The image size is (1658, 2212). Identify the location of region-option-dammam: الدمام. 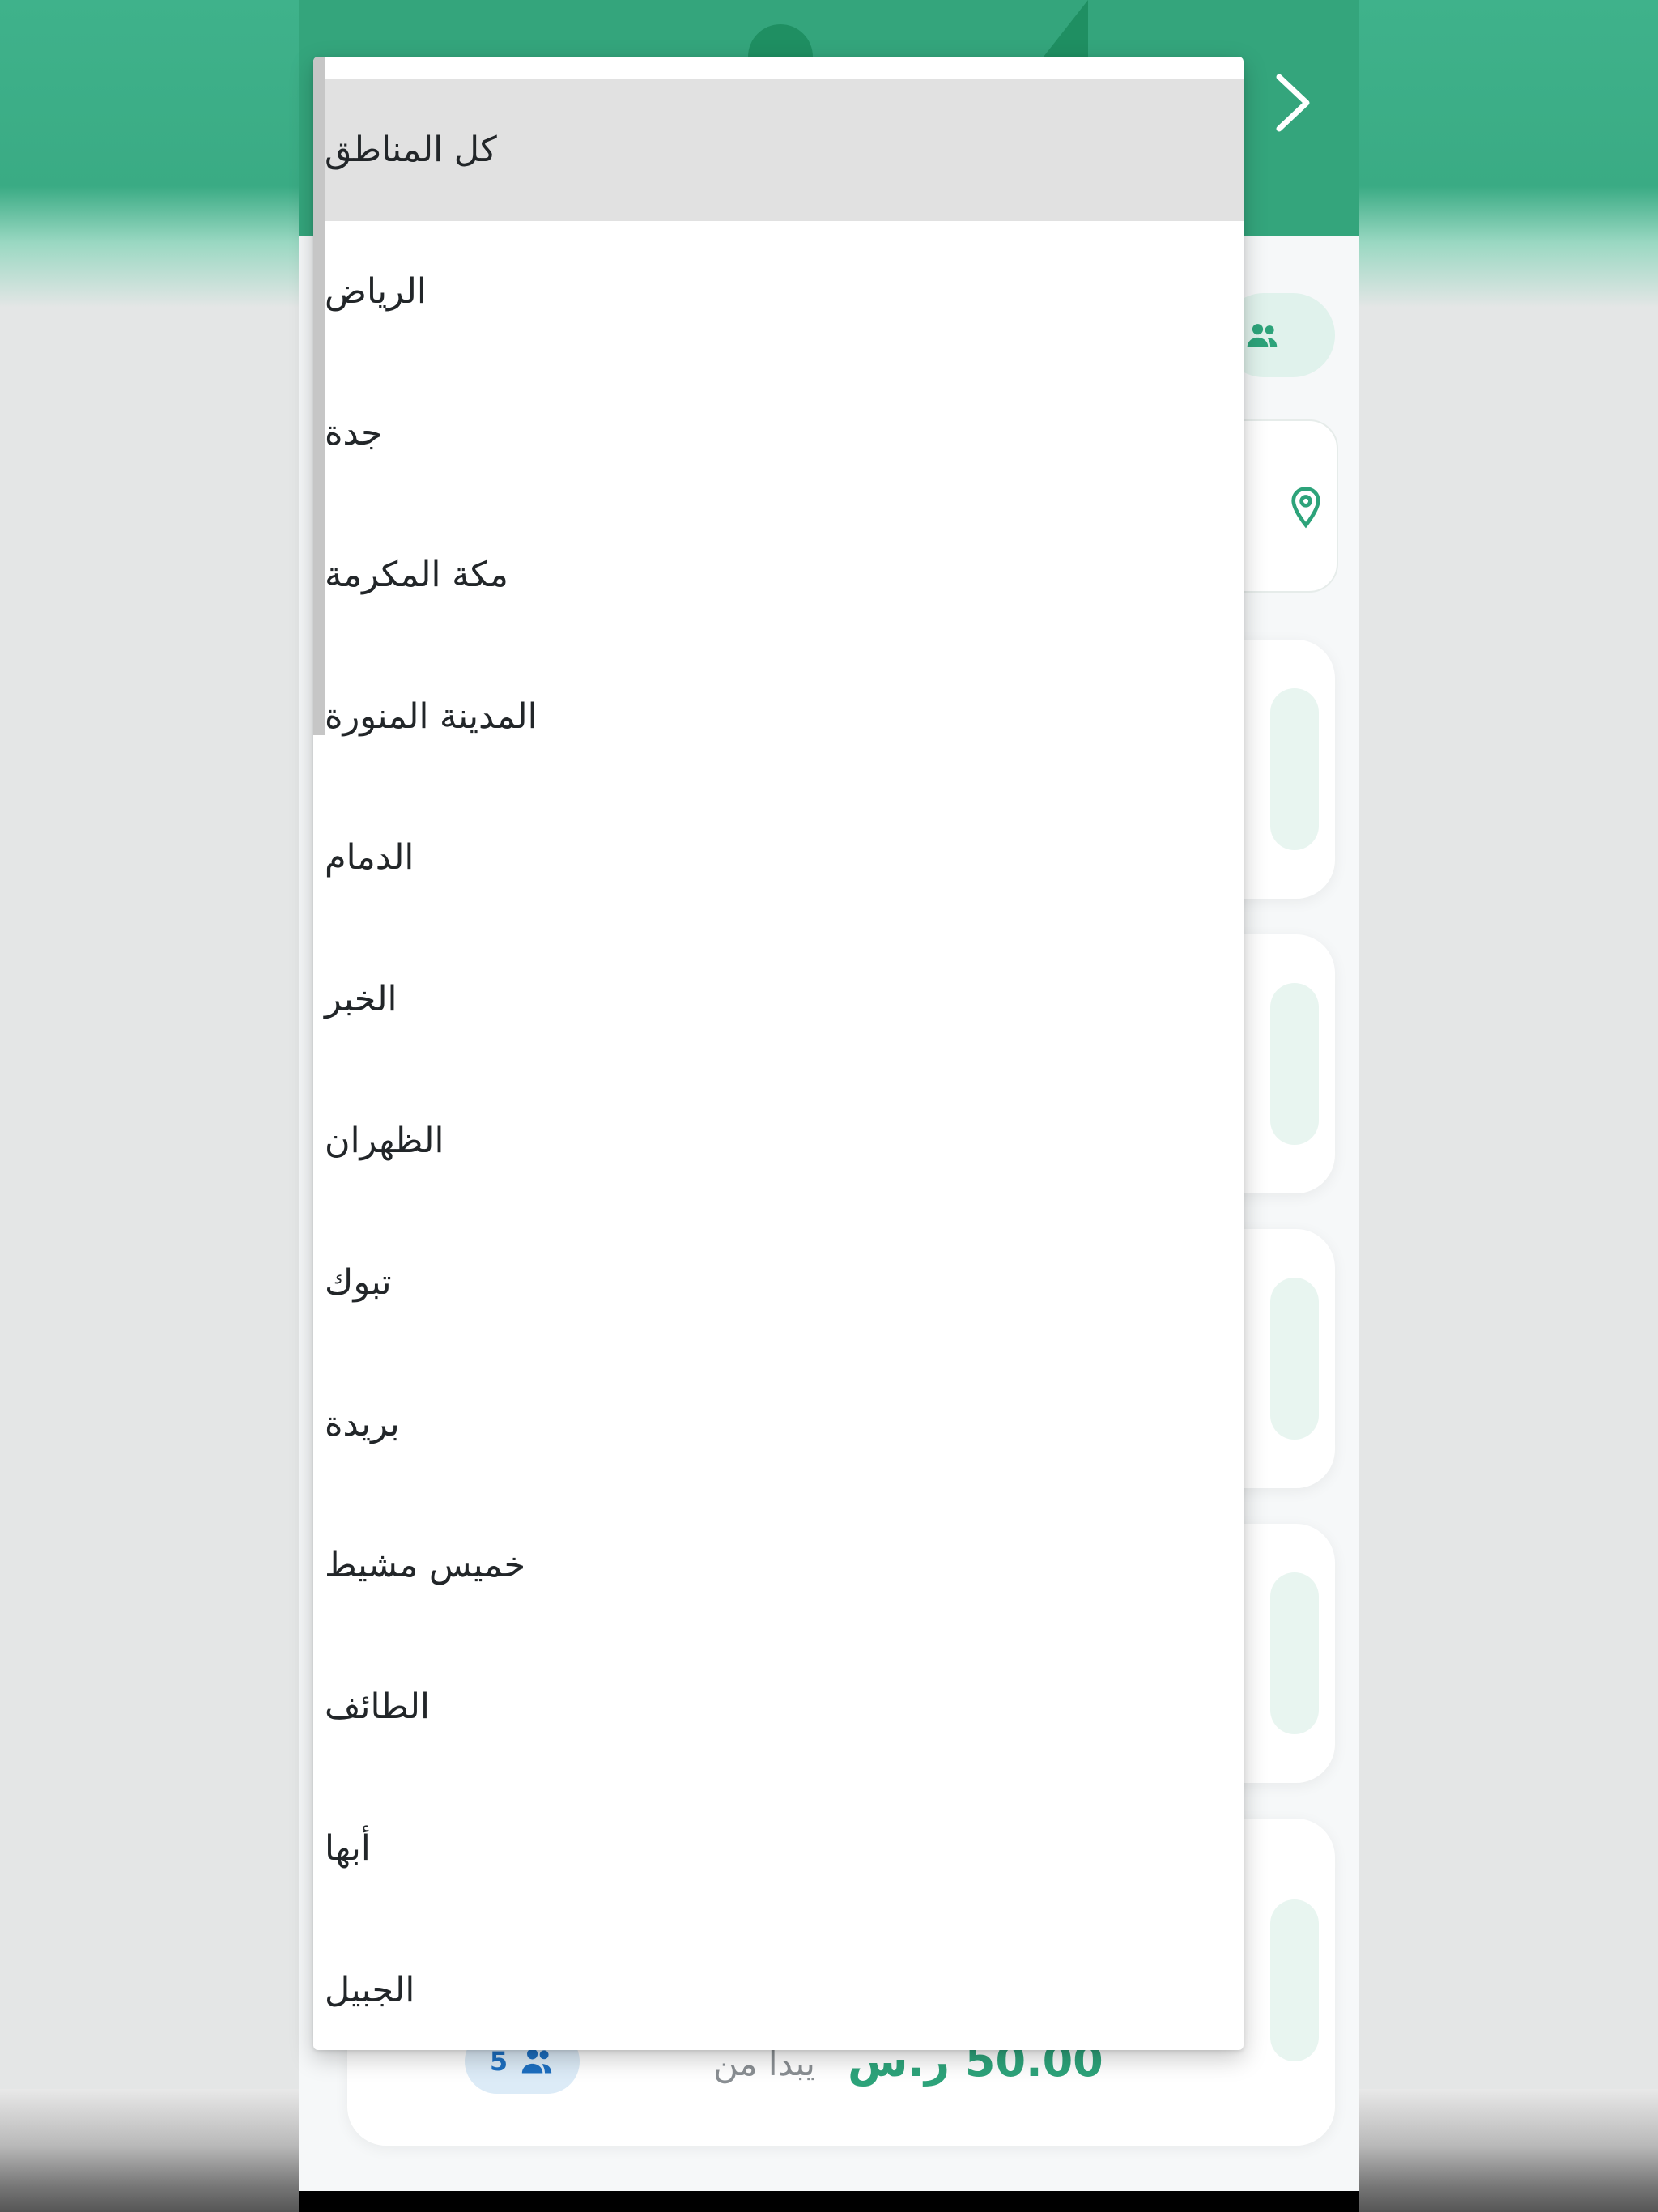
(784, 858).